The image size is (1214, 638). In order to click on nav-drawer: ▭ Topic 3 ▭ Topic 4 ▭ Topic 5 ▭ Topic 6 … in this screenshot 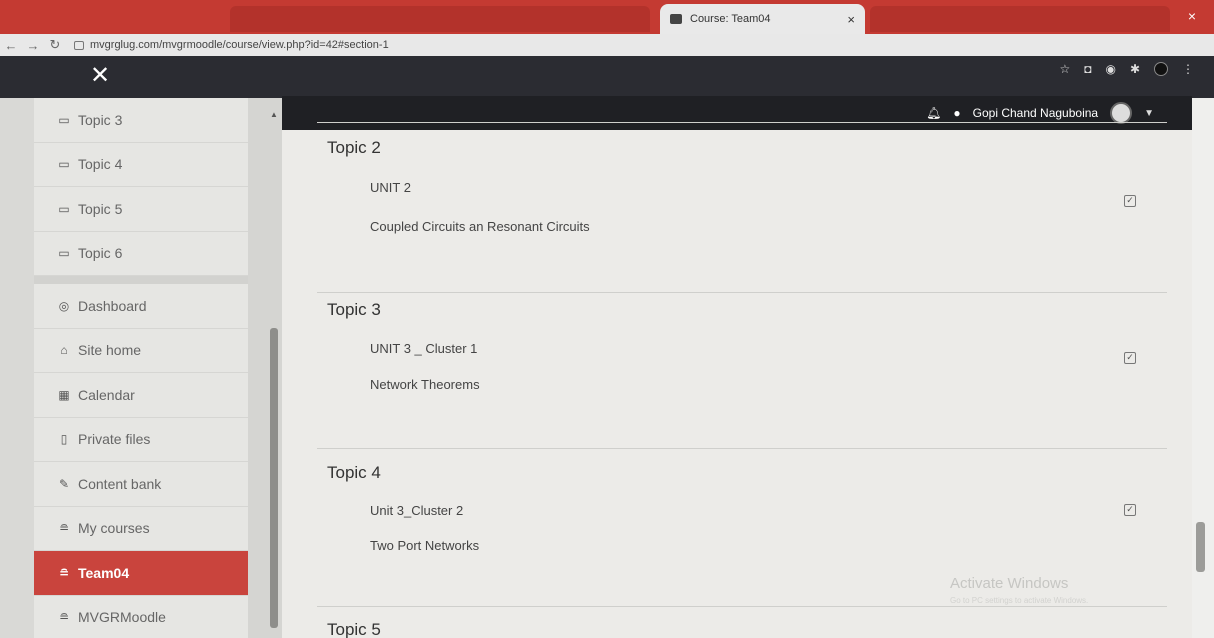, I will do `click(141, 368)`.